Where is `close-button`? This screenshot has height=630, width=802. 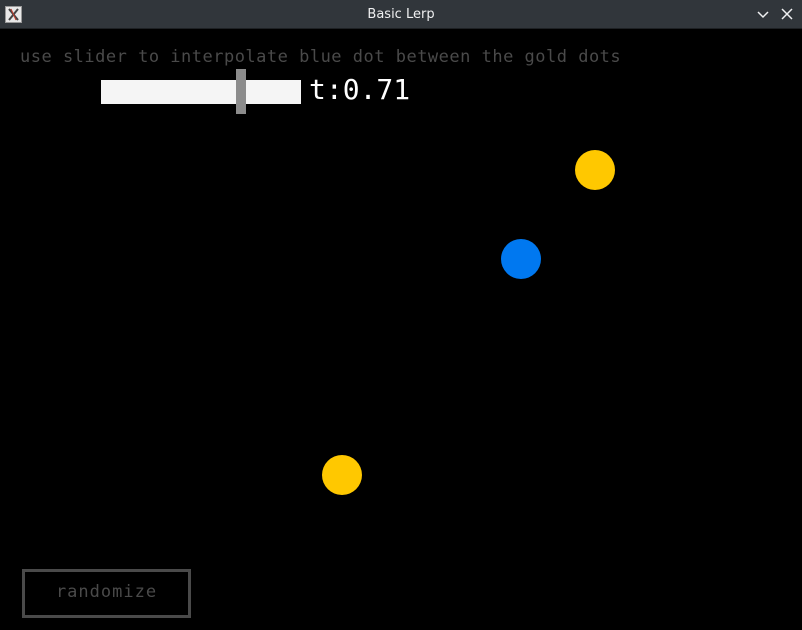 close-button is located at coordinates (787, 14).